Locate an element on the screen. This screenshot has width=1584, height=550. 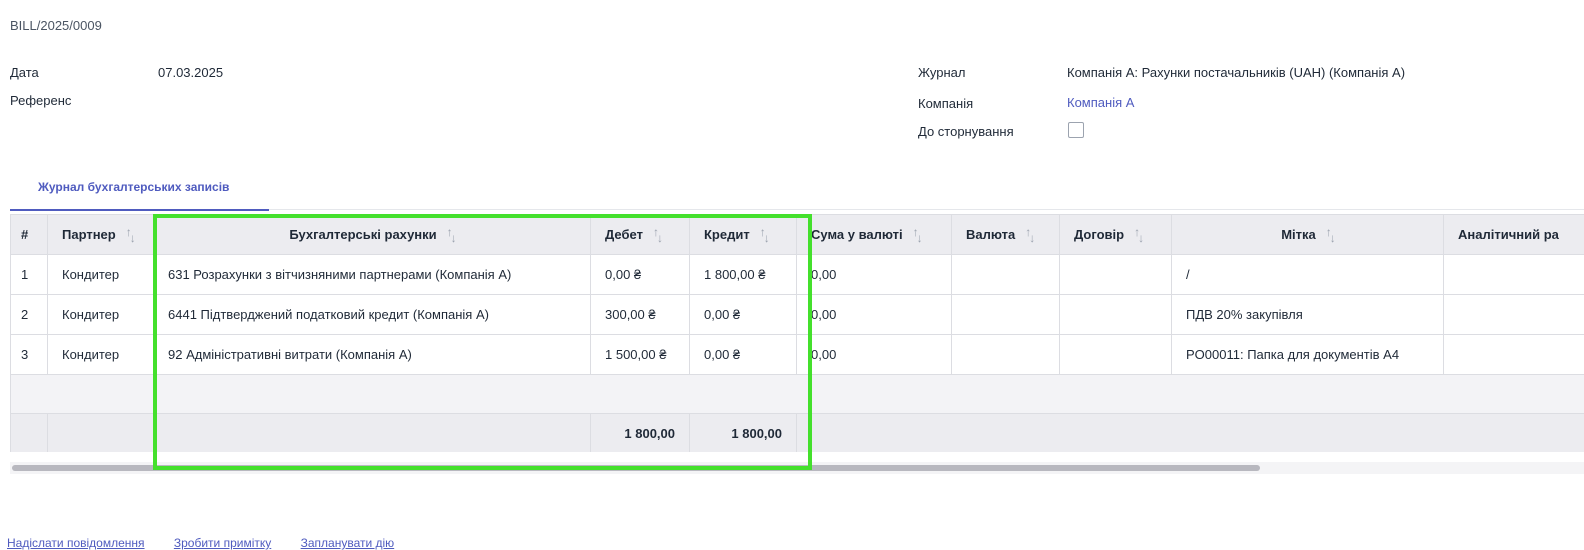
total-credit: 1 800,00 is located at coordinates (743, 433).